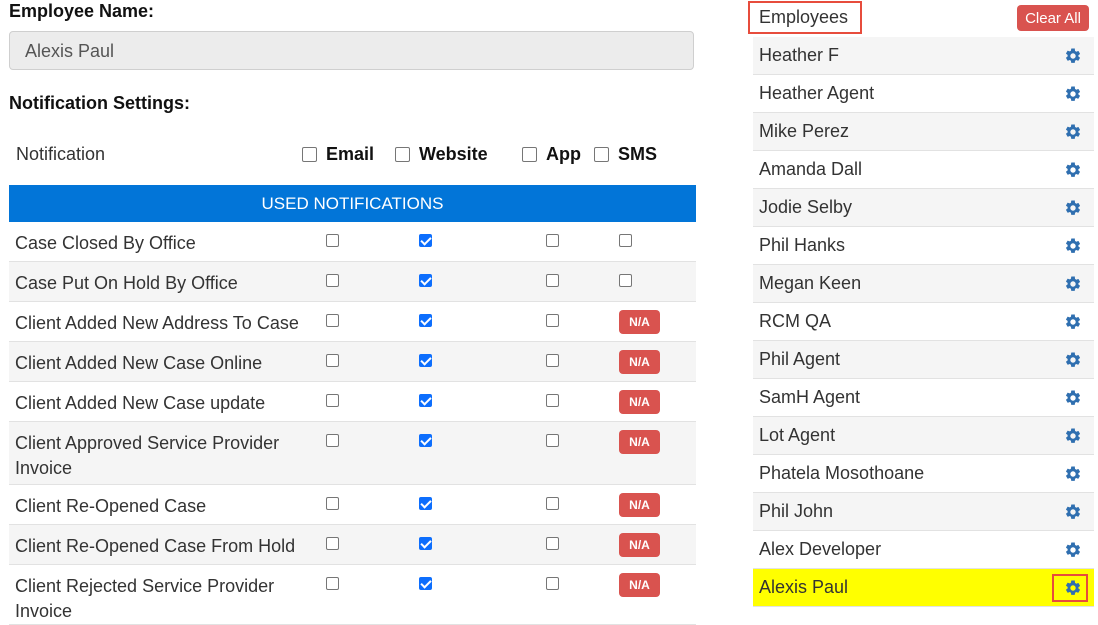 Image resolution: width=1098 pixels, height=625 pixels. What do you see at coordinates (61, 154) in the screenshot?
I see `notification-column-label: Notification` at bounding box center [61, 154].